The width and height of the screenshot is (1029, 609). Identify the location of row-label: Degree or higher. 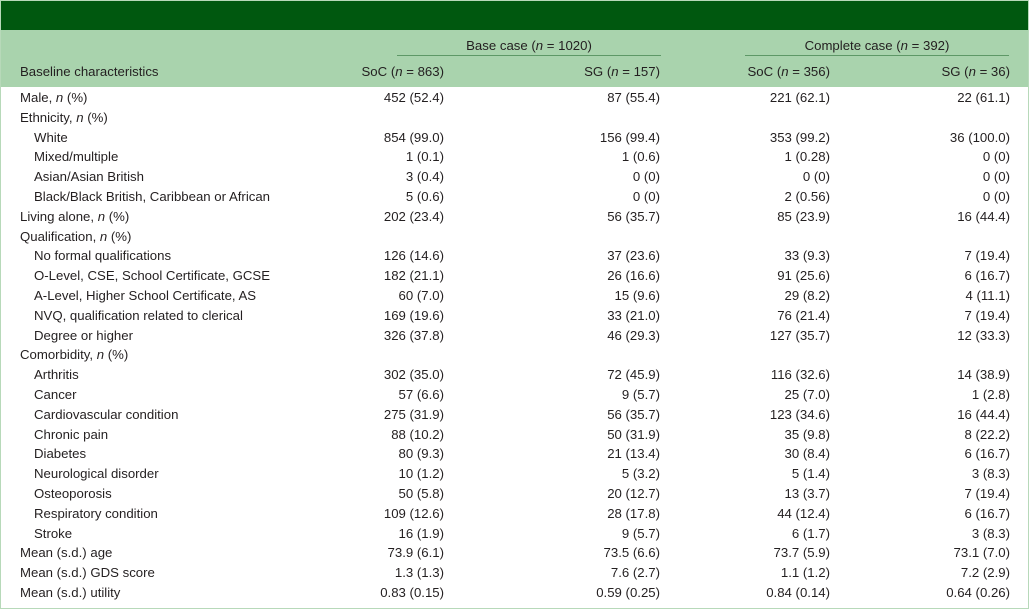
(83, 336).